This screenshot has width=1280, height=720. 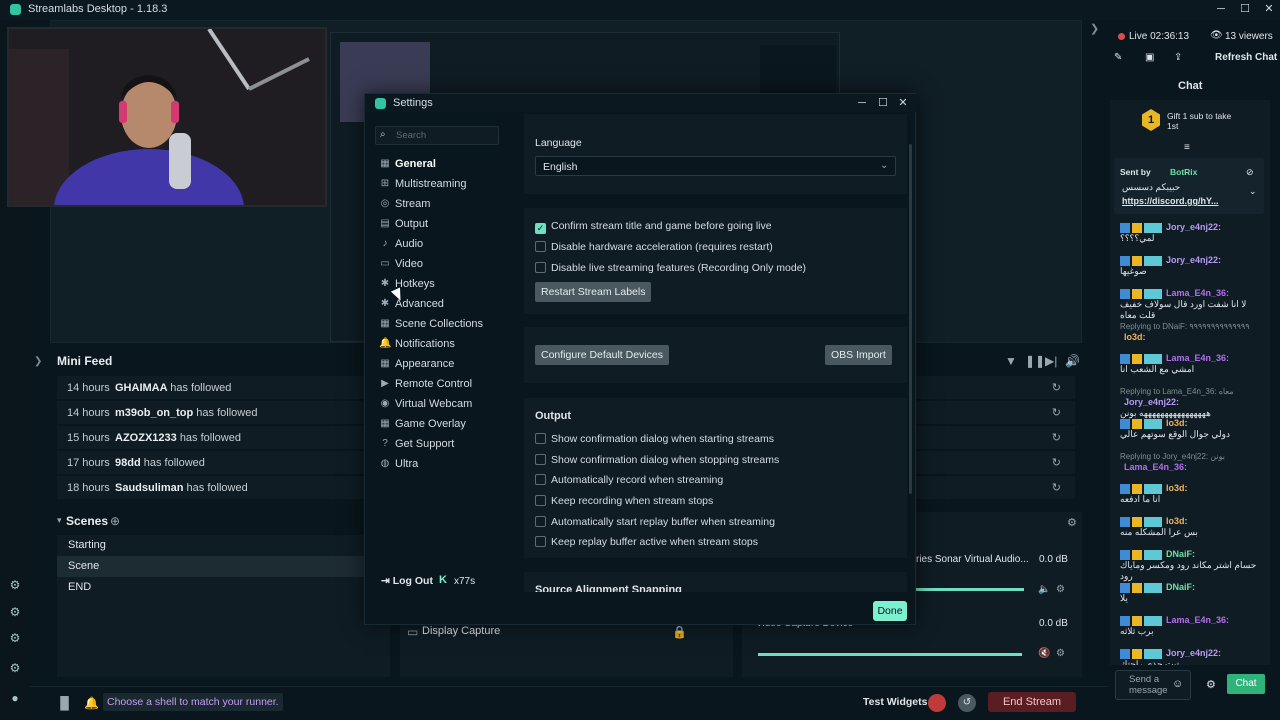 I want to click on logout-button: ⇥ Log Out, so click(x=407, y=581).